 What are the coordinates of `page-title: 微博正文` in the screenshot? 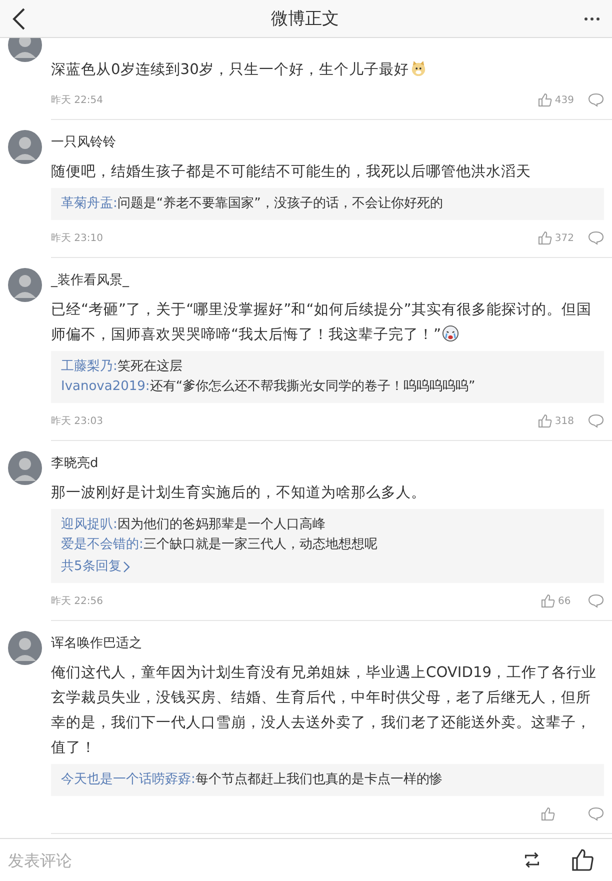 It's located at (305, 19).